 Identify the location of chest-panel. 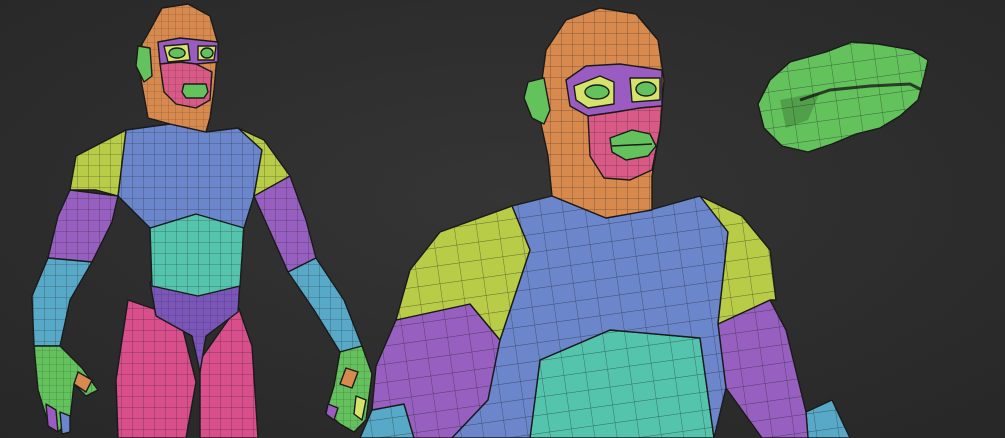
(190, 176).